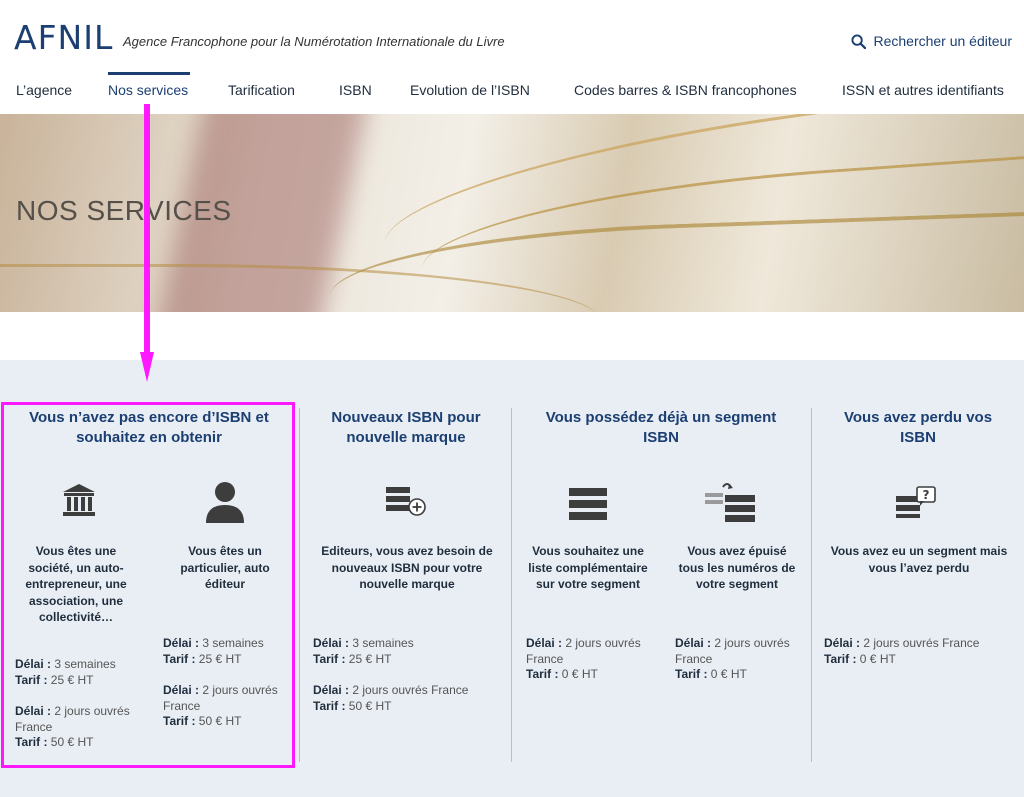 Image resolution: width=1024 pixels, height=797 pixels. I want to click on stack-refill-icon, so click(730, 504).